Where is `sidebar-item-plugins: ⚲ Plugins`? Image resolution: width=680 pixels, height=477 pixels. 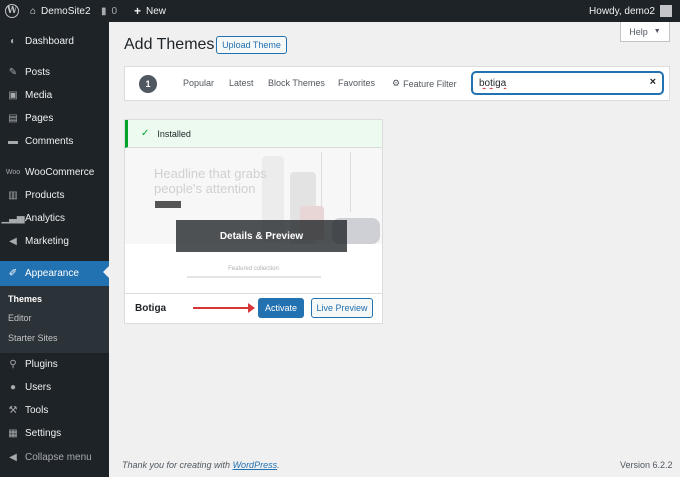
sidebar-item-plugins: ⚲ Plugins is located at coordinates (54, 364).